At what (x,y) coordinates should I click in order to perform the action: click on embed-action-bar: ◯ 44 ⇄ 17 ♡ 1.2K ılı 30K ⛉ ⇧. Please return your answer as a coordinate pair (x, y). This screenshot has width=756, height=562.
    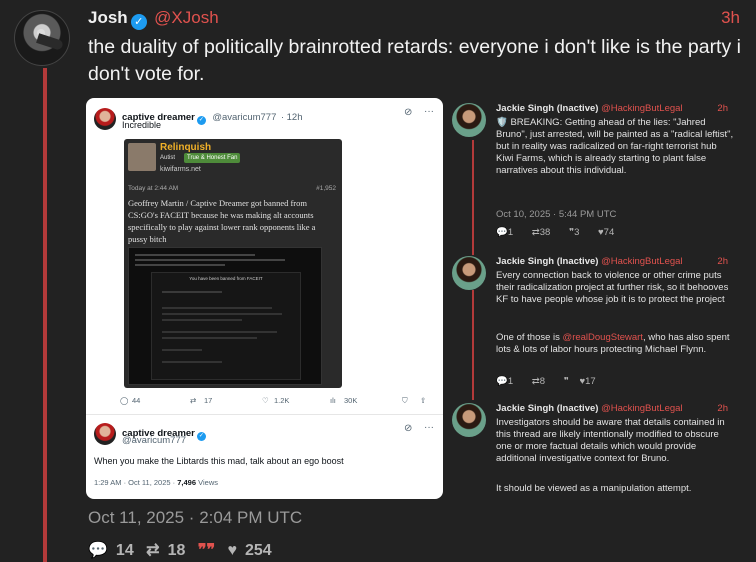
    Looking at the image, I should click on (274, 402).